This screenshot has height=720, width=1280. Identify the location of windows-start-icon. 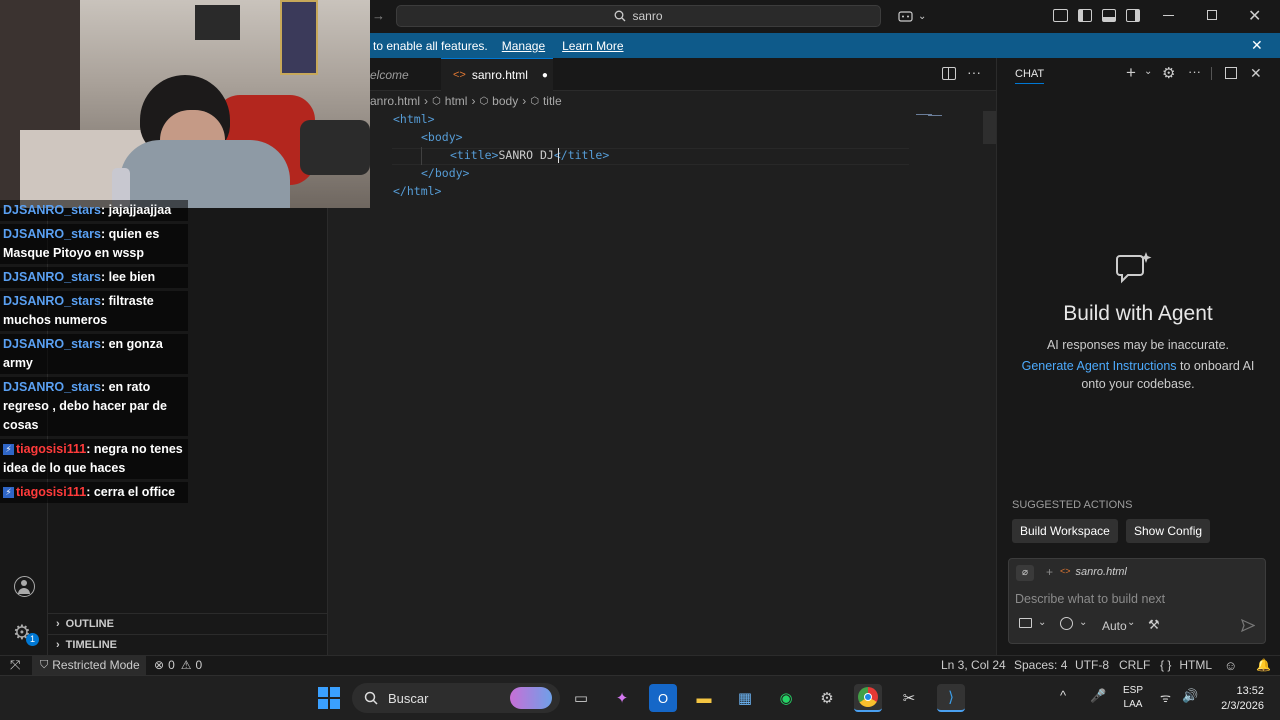
(329, 698).